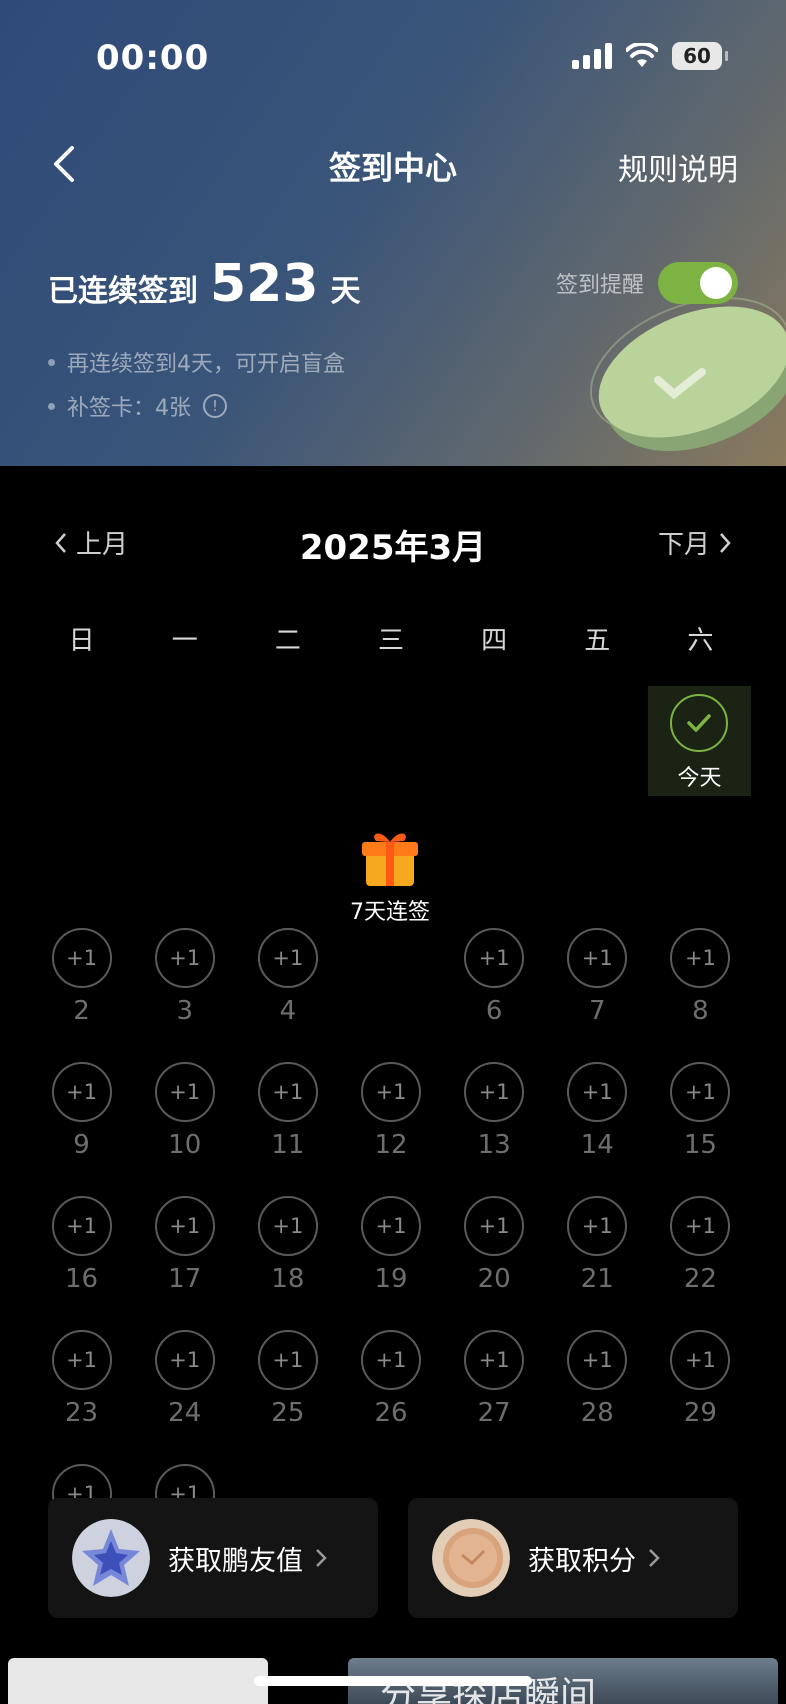 The height and width of the screenshot is (1704, 786). I want to click on day-number: 20, so click(494, 1279).